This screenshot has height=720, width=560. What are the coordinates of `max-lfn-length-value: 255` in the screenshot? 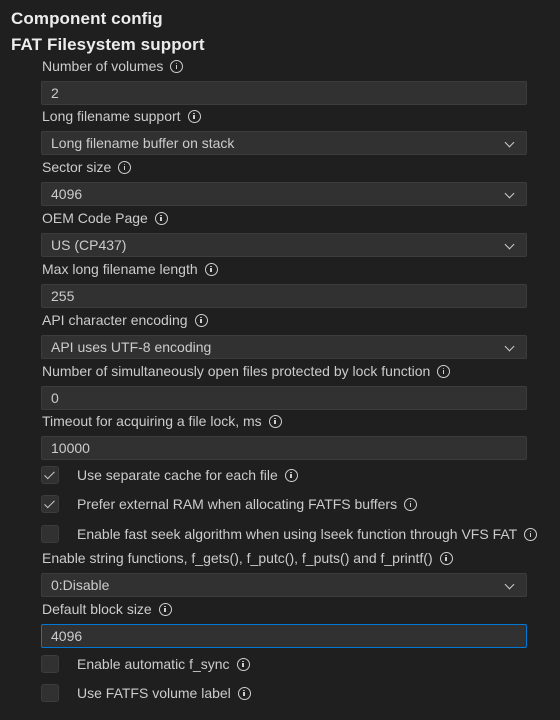 It's located at (63, 296).